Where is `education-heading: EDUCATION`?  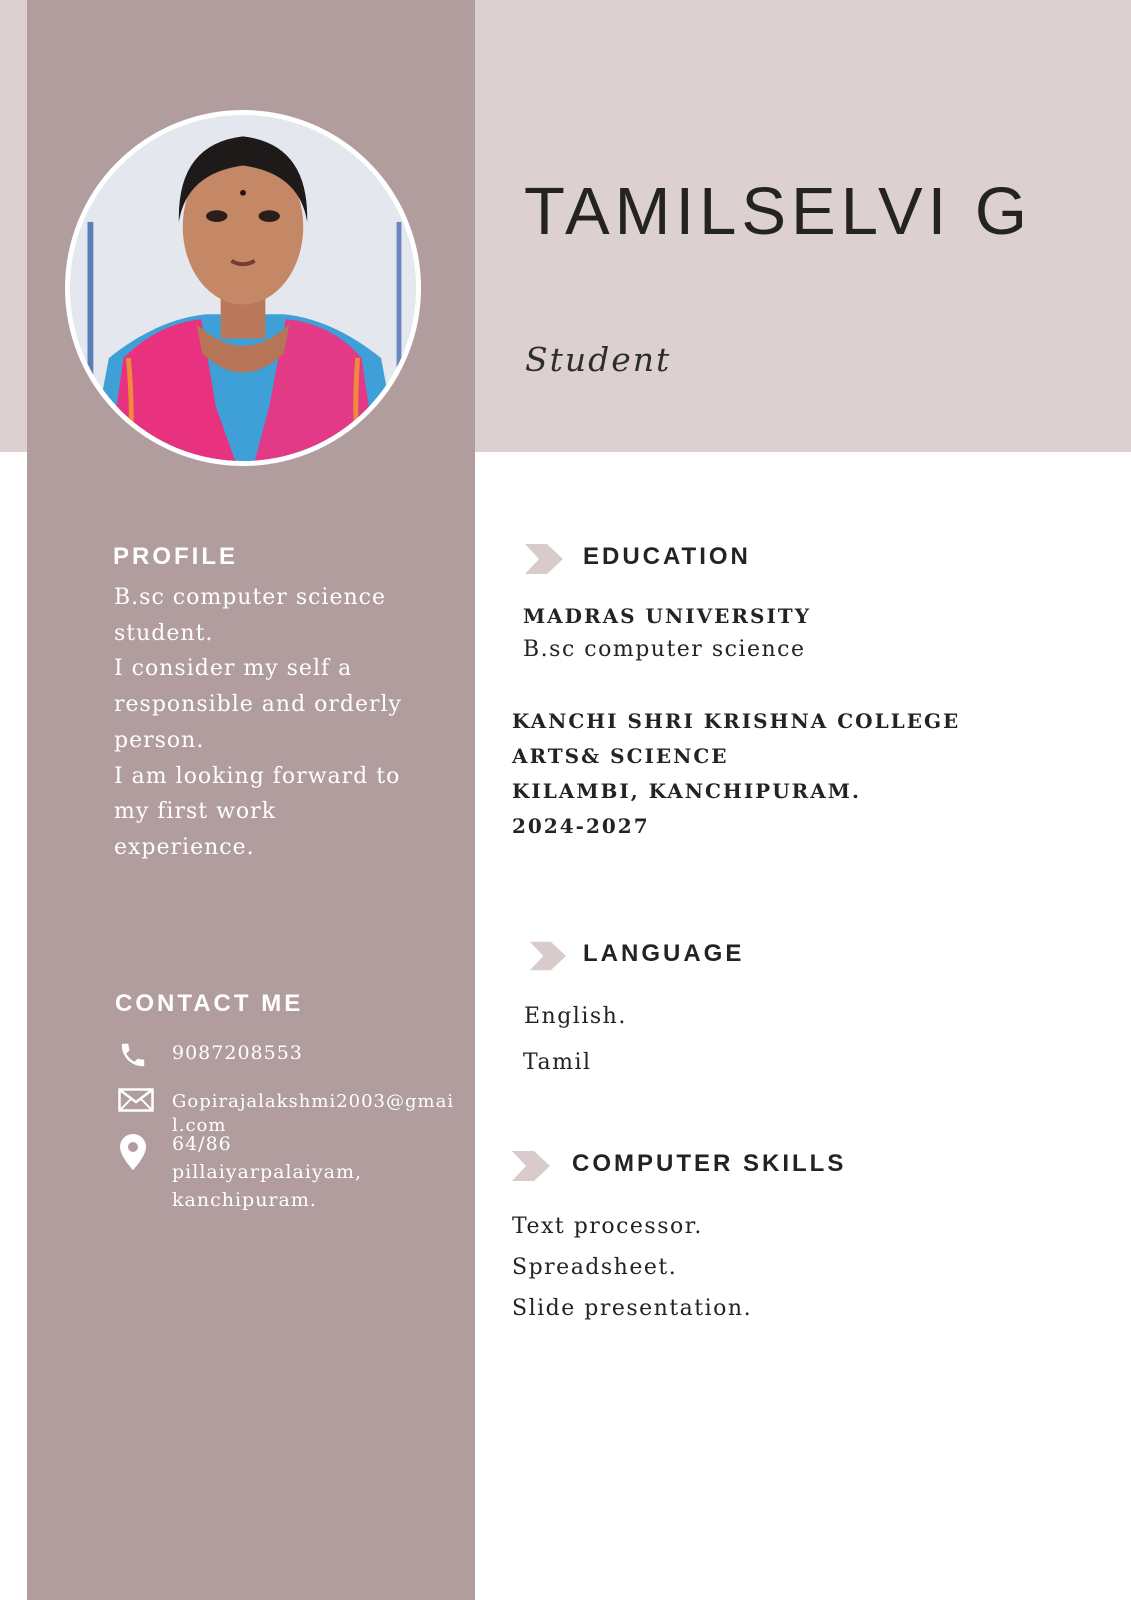
education-heading: EDUCATION is located at coordinates (667, 556).